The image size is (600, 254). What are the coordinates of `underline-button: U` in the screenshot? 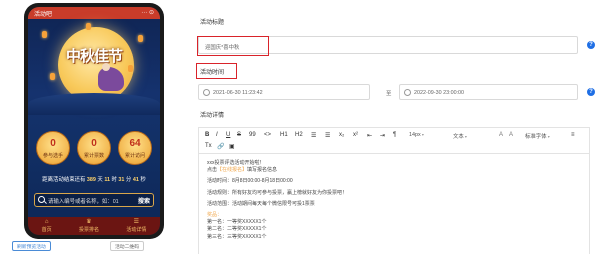 It's located at (228, 135).